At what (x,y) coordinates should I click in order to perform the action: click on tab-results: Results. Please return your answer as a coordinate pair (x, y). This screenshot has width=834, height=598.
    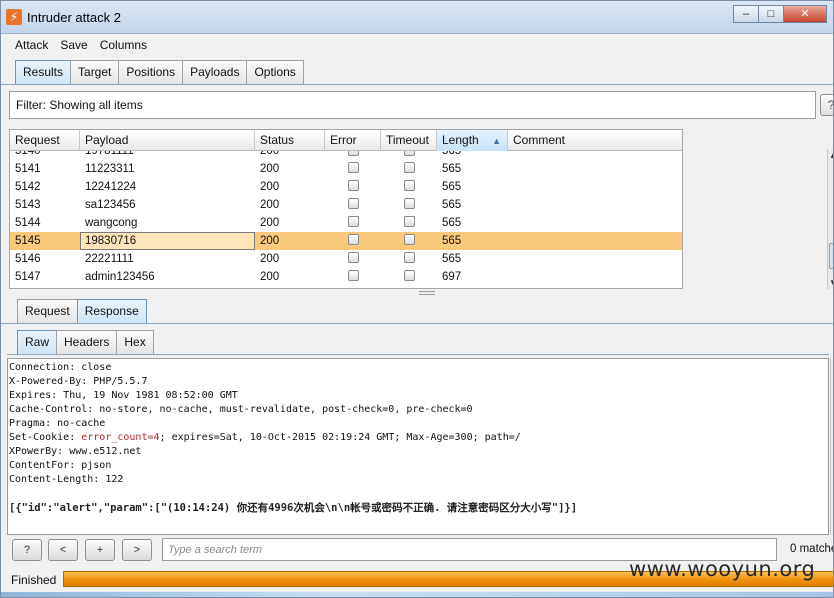
    Looking at the image, I should click on (43, 72).